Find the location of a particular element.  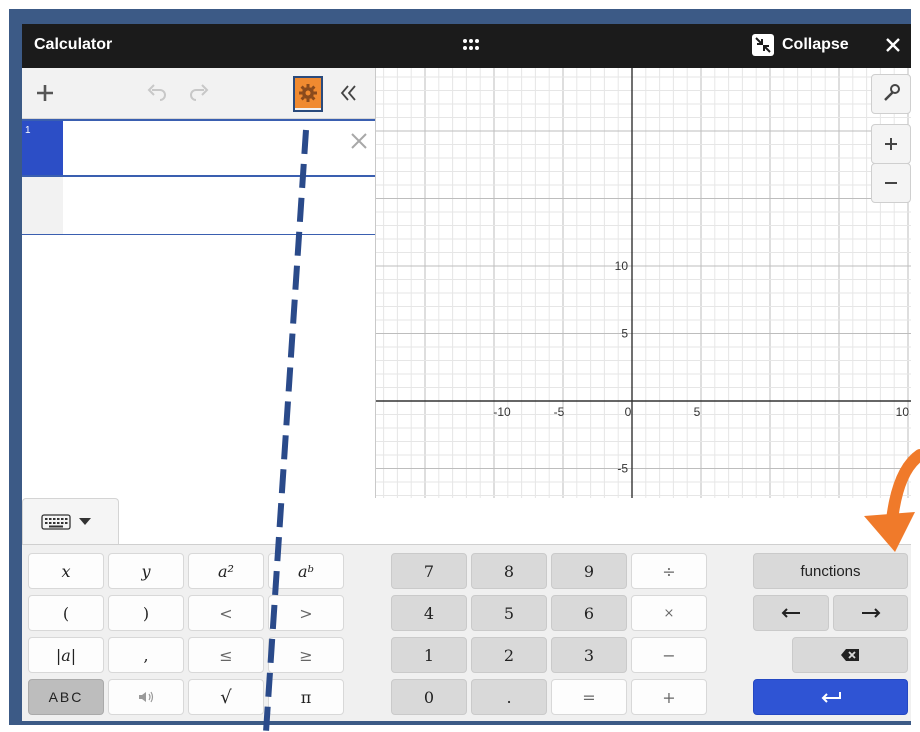

close-icon is located at coordinates (893, 45).